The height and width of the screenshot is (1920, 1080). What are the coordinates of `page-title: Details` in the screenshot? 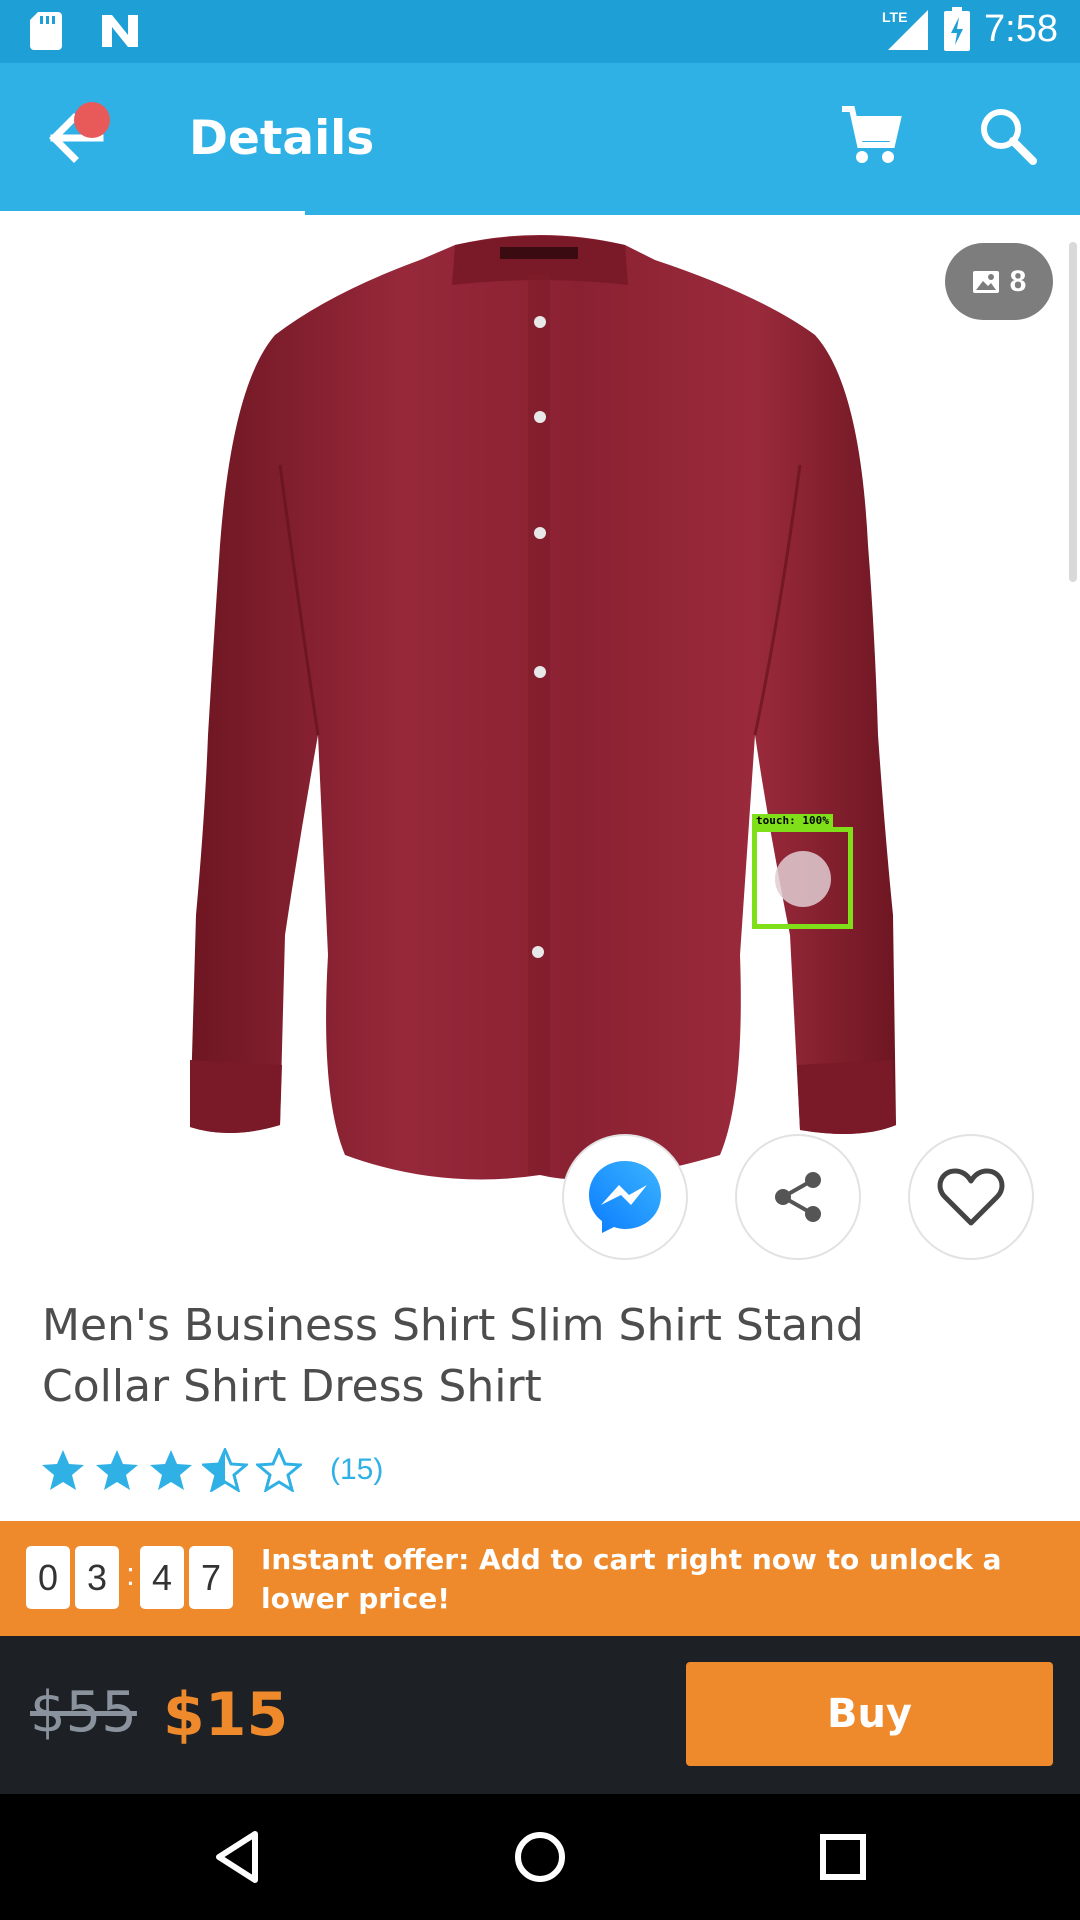 It's located at (282, 138).